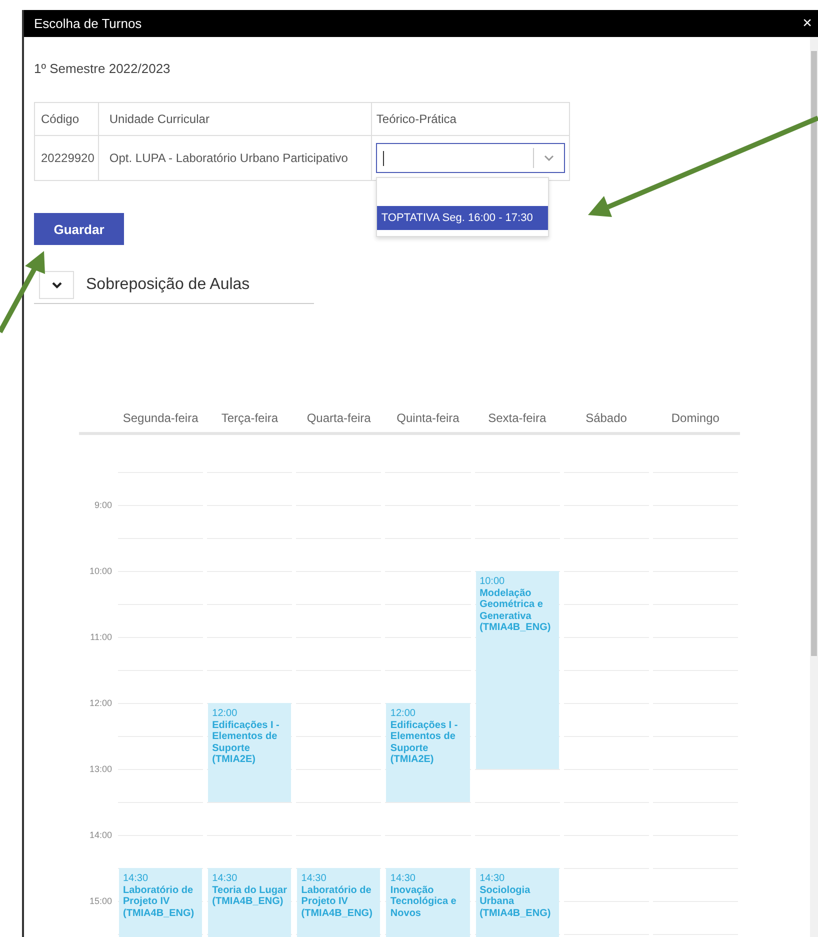  Describe the element at coordinates (100, 901) in the screenshot. I see `time-label: 15:00` at that location.